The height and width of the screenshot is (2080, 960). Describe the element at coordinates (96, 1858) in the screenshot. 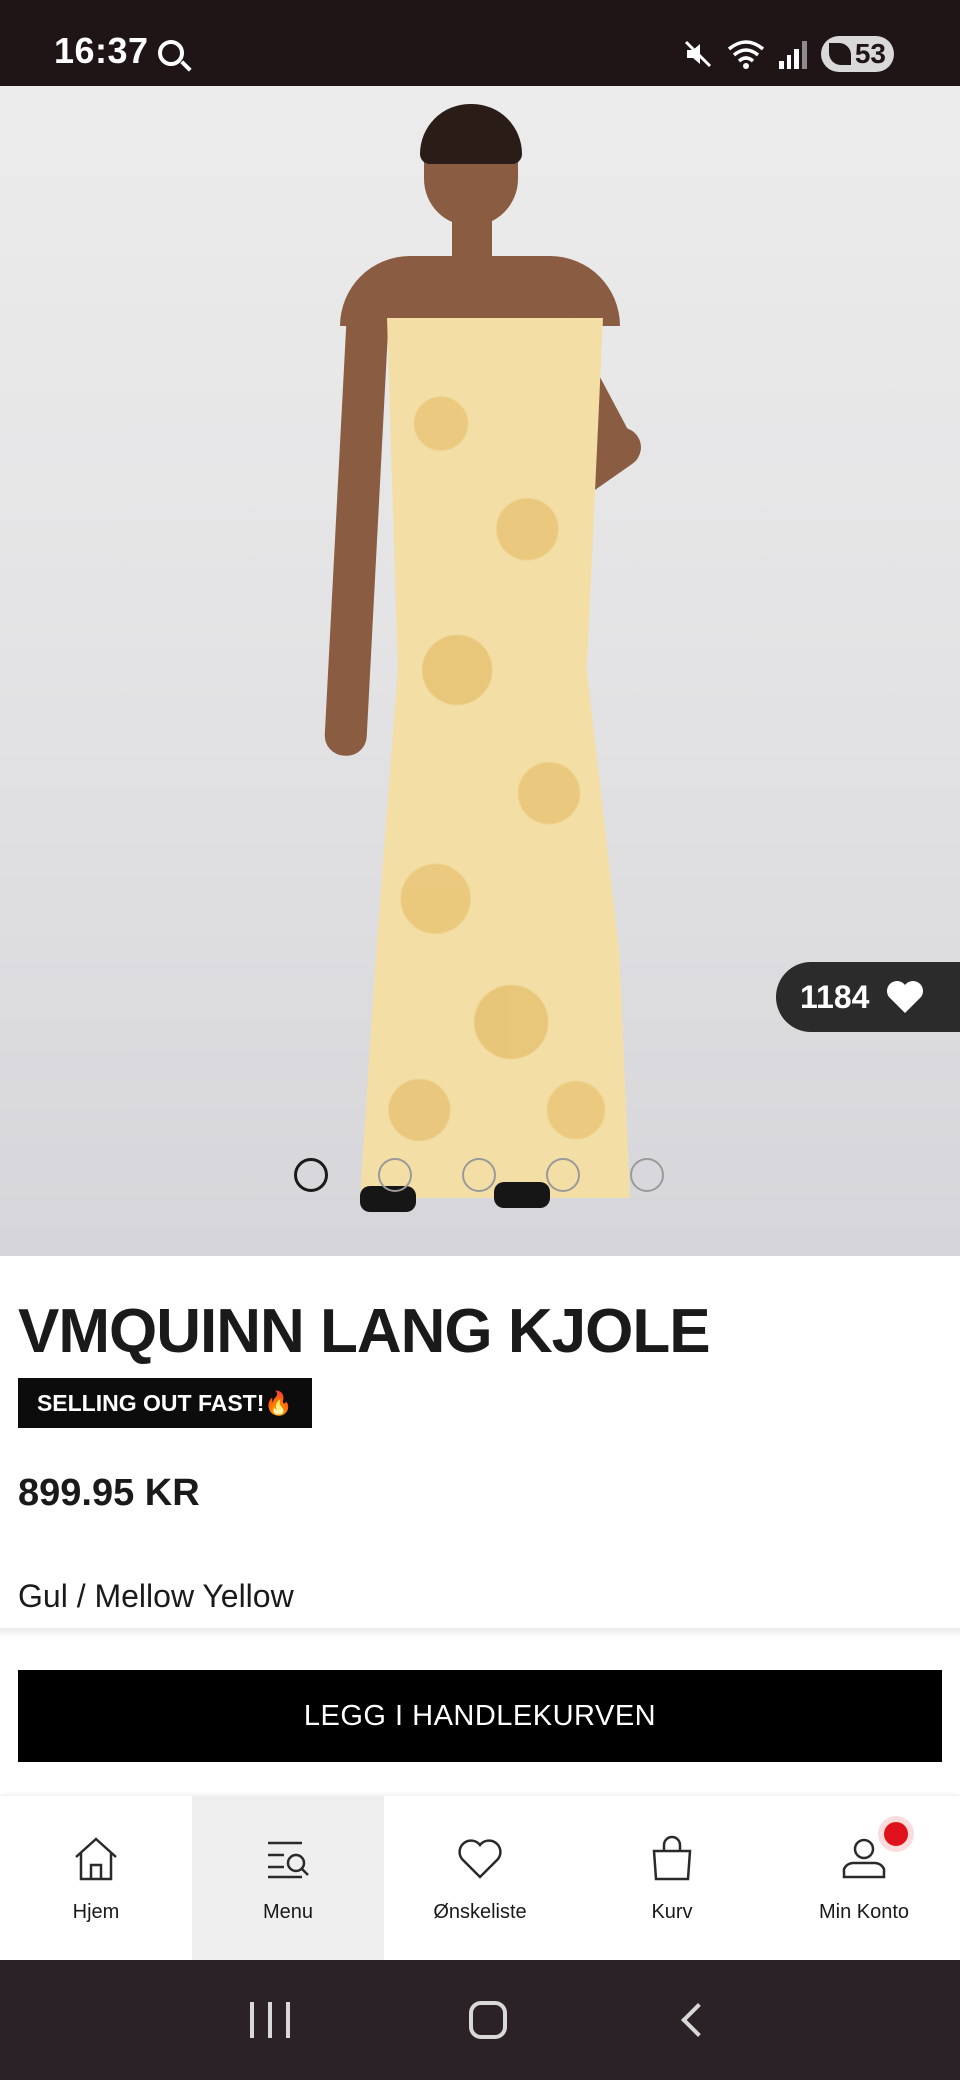

I see `home-icon` at that location.